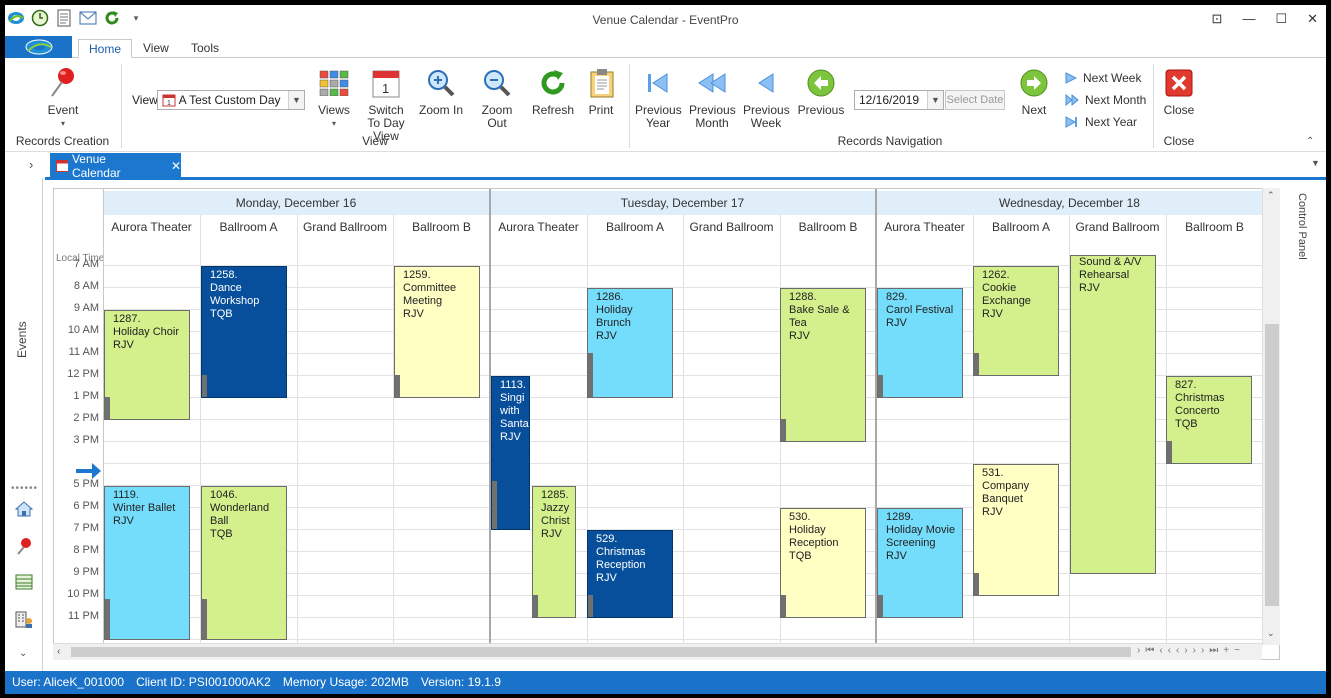 The height and width of the screenshot is (698, 1331). I want to click on view-group-label: View, so click(375, 141).